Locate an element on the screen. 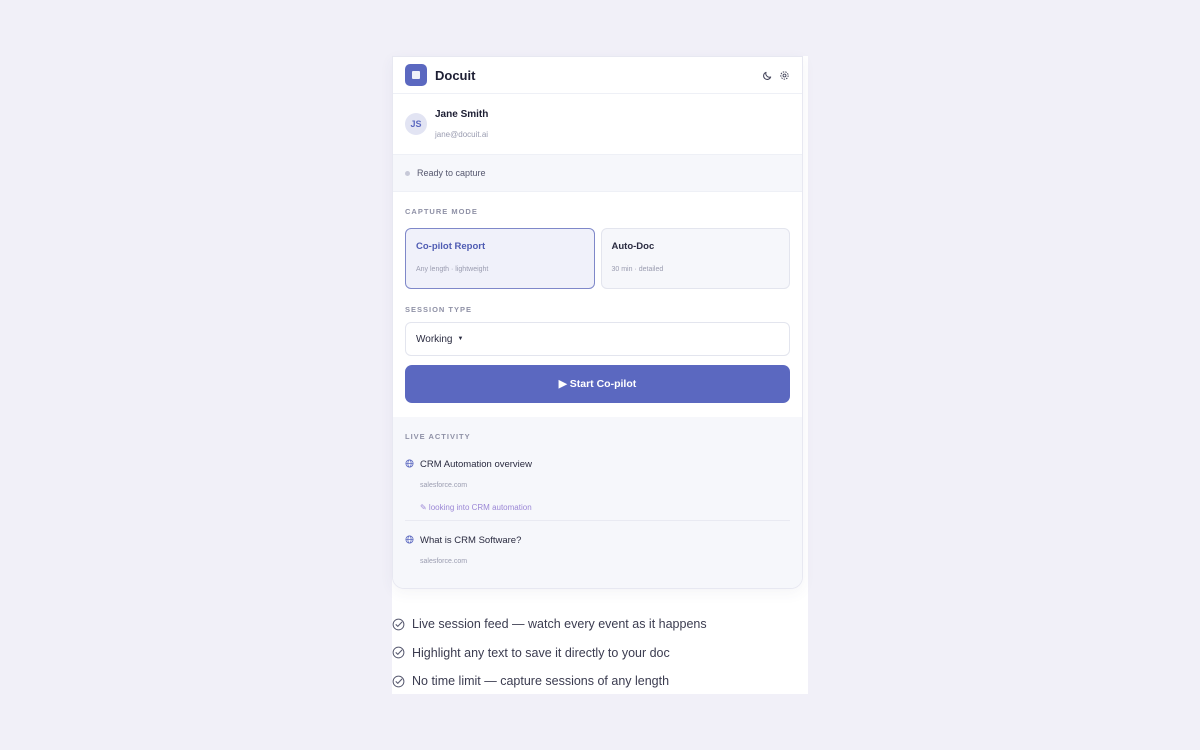  status-dot-icon is located at coordinates (407, 173).